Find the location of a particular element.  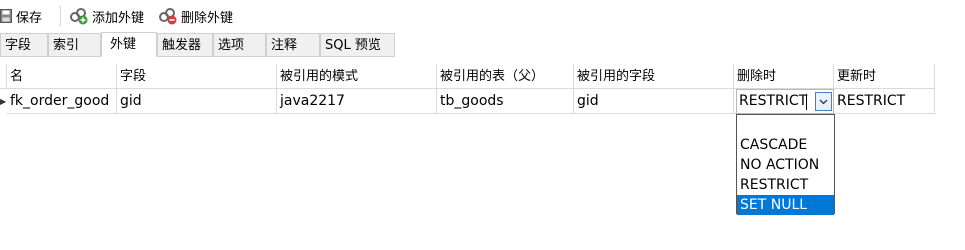

save-label: 保存 is located at coordinates (29, 18).